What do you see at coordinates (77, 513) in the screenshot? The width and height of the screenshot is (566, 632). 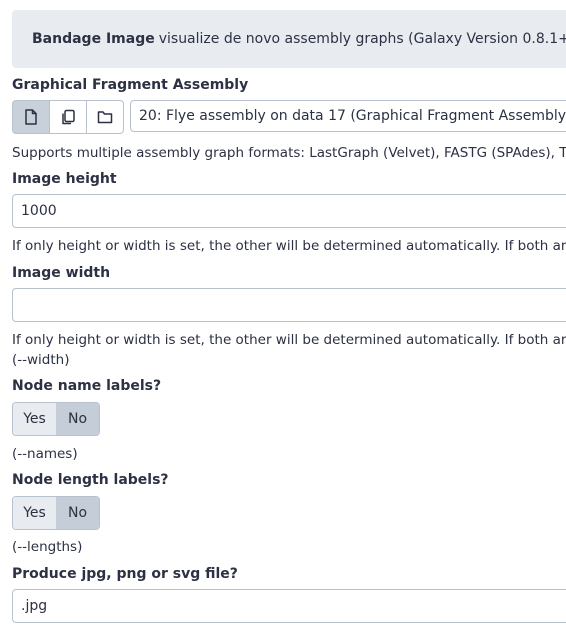 I see `node-length-labels-no: No` at bounding box center [77, 513].